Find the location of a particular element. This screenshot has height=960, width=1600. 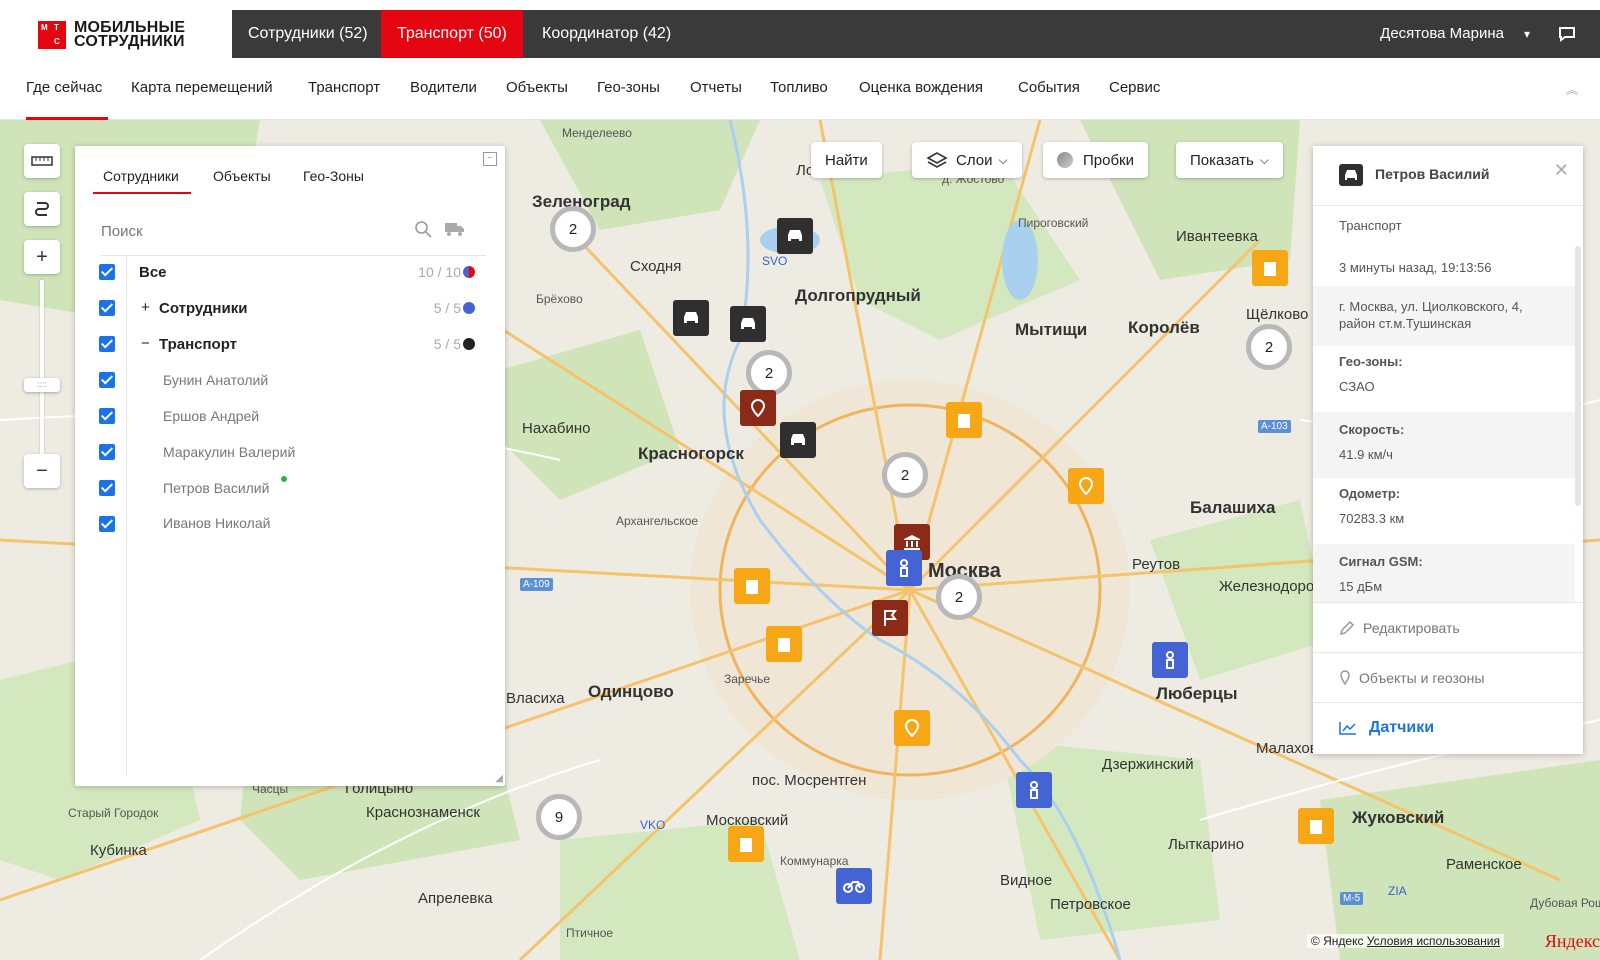

chevron-down-icon: ⌵ is located at coordinates (1003, 159).